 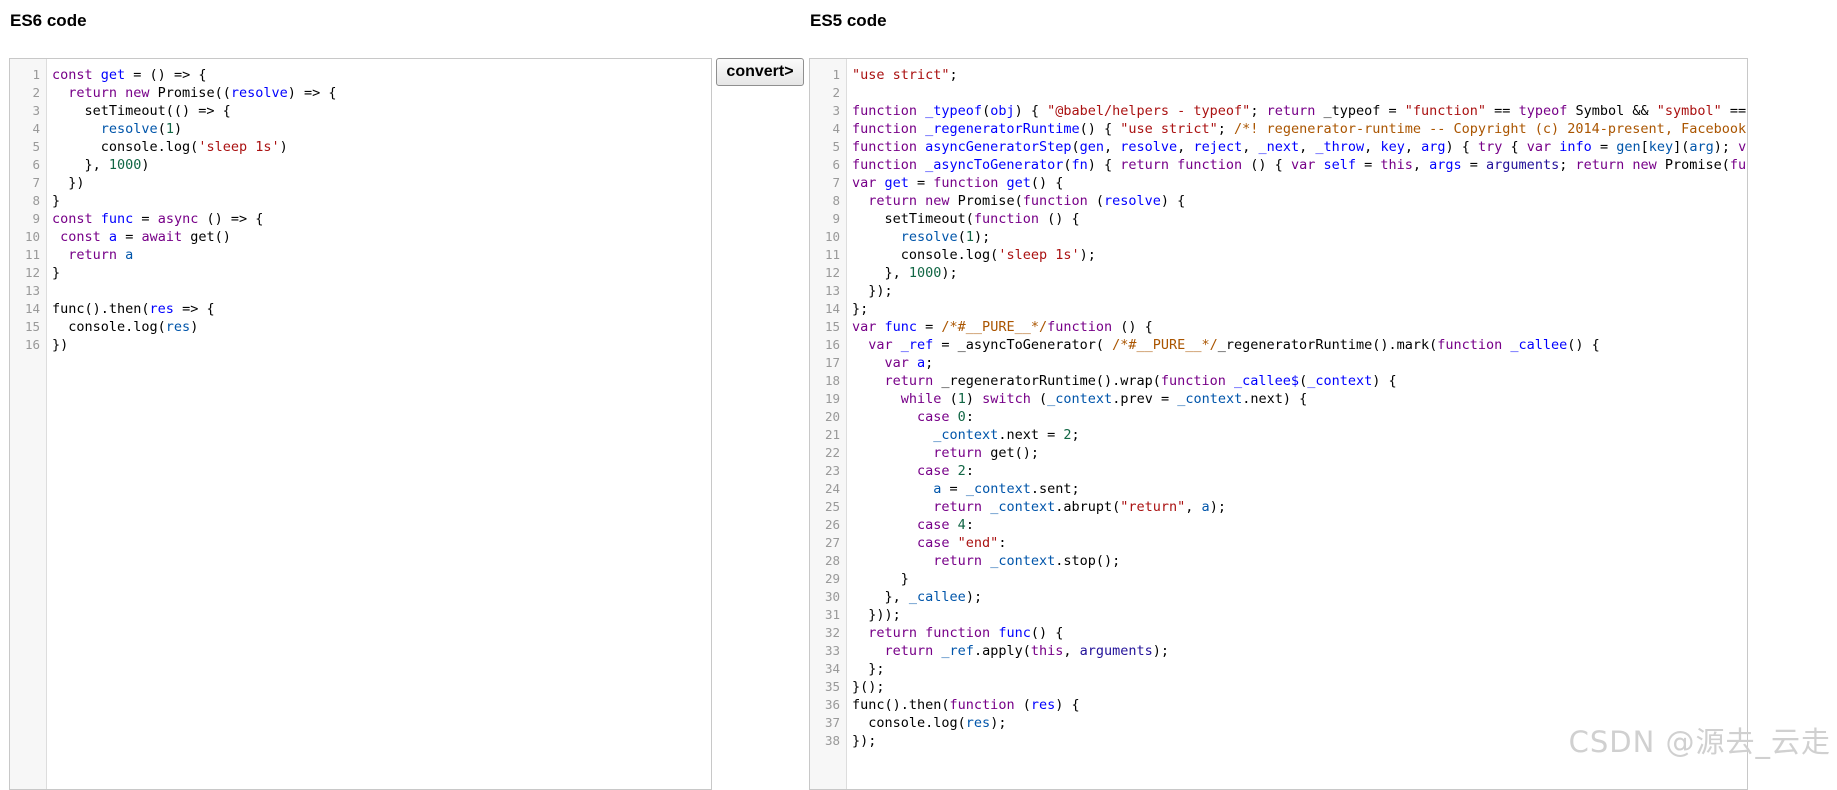 I want to click on code-text: case 4:, so click(x=913, y=525).